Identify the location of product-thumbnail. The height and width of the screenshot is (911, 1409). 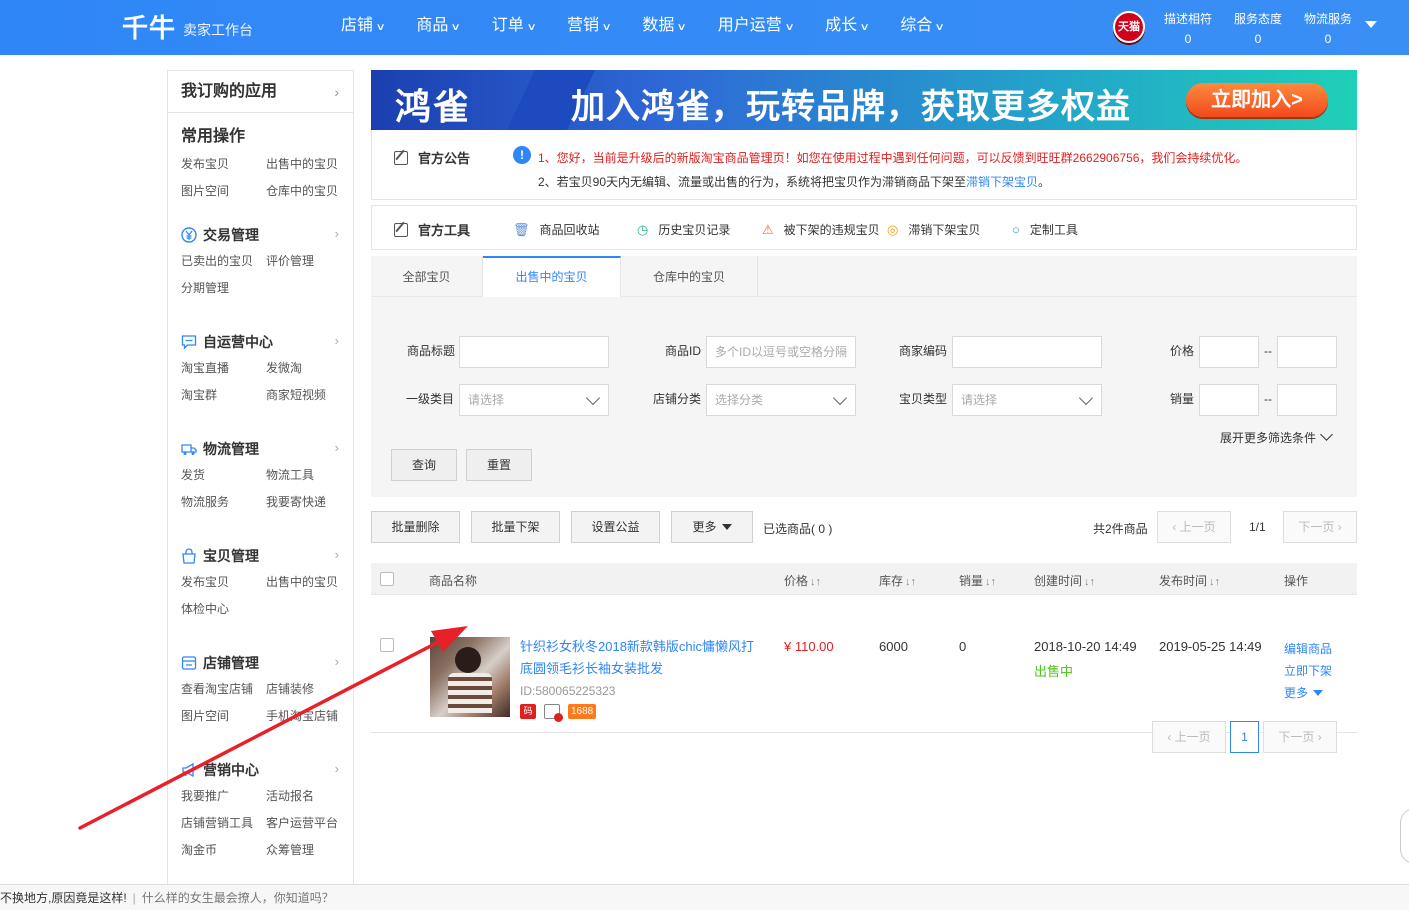
(470, 677).